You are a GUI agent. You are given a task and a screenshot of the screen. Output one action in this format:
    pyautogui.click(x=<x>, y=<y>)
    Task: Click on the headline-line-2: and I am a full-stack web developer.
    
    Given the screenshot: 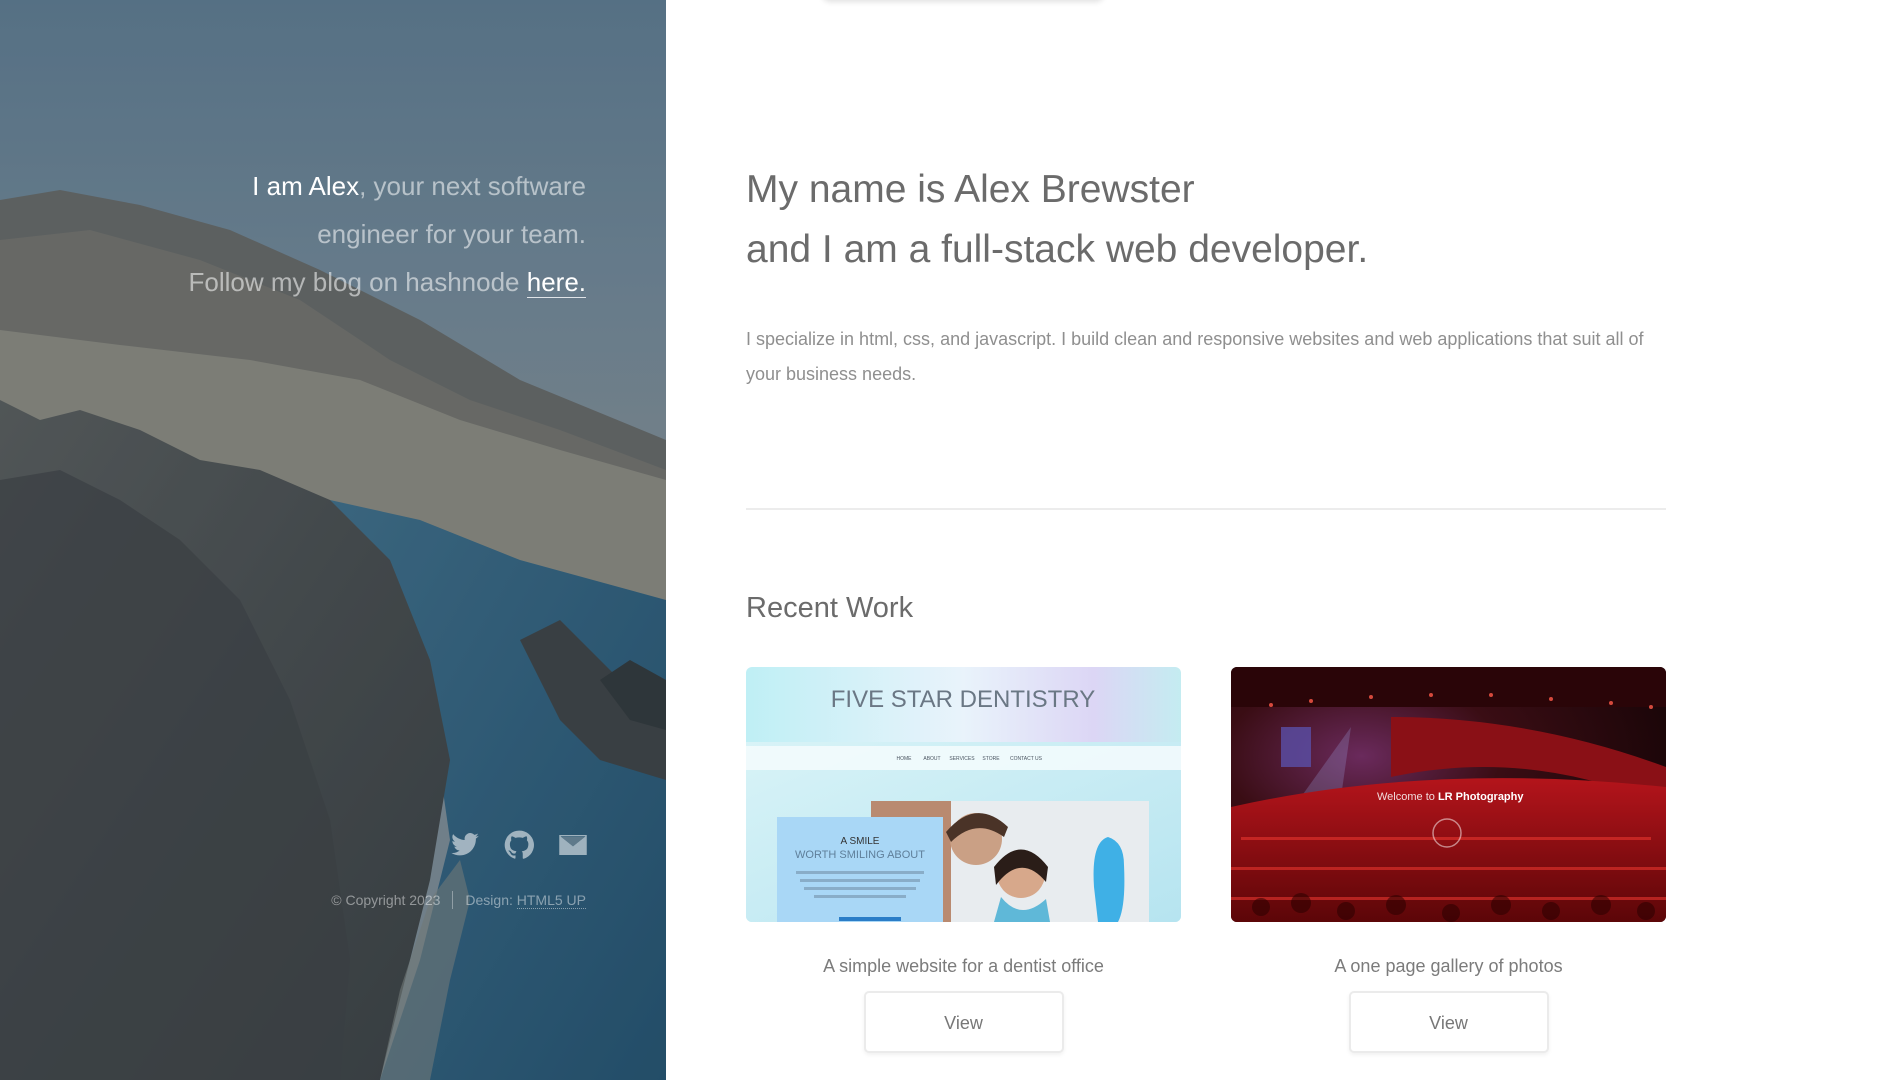 What is the action you would take?
    pyautogui.click(x=1057, y=249)
    